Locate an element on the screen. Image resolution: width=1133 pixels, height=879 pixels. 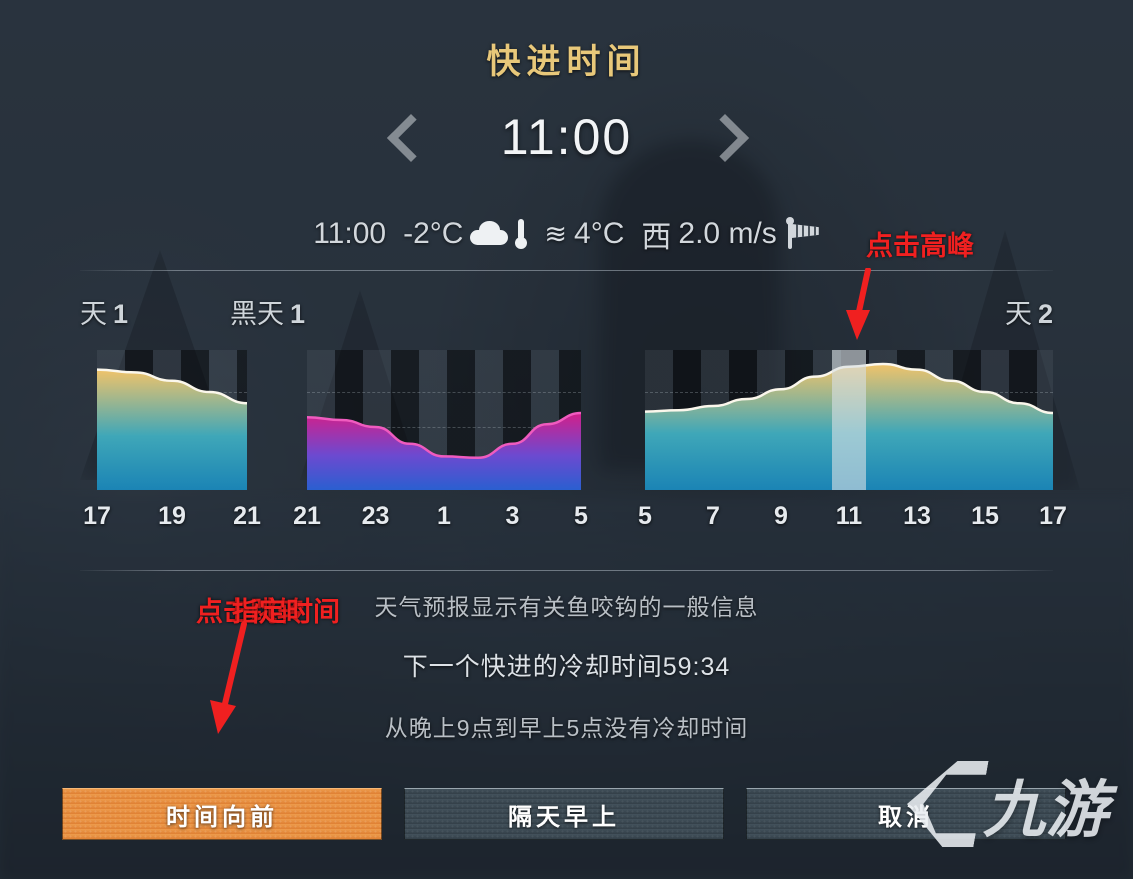
thermometer-icon is located at coordinates (521, 234).